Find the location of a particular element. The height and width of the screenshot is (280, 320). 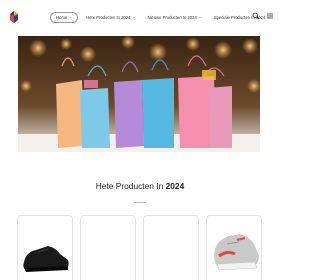

menu-icon is located at coordinates (270, 16).